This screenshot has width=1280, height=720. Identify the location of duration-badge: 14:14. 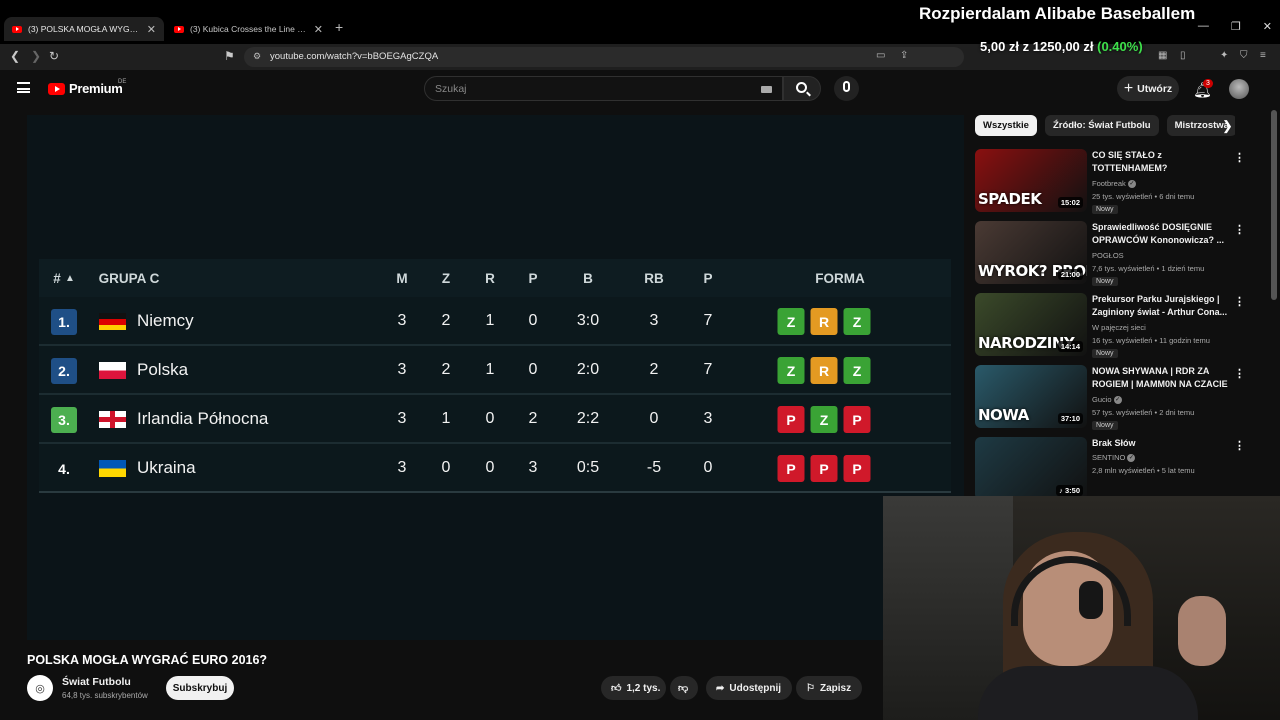
(1070, 346).